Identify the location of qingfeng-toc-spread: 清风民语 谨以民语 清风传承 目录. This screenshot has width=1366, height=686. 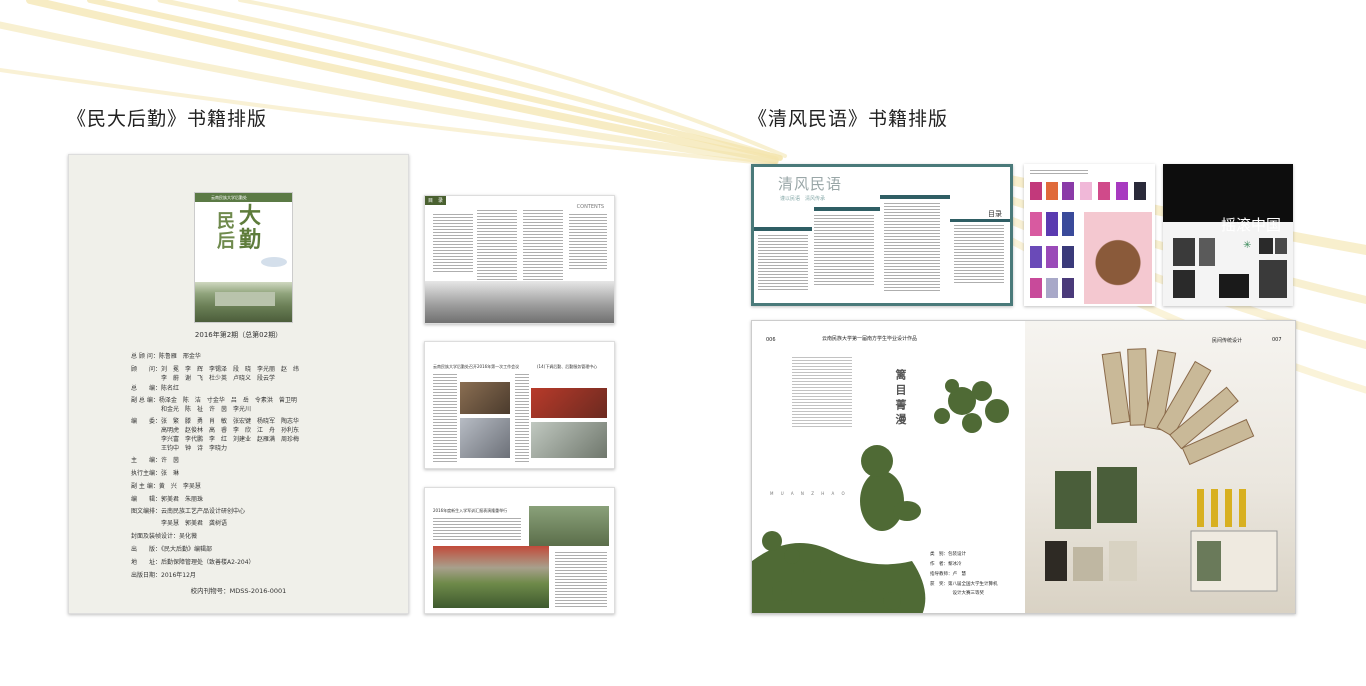
(882, 235).